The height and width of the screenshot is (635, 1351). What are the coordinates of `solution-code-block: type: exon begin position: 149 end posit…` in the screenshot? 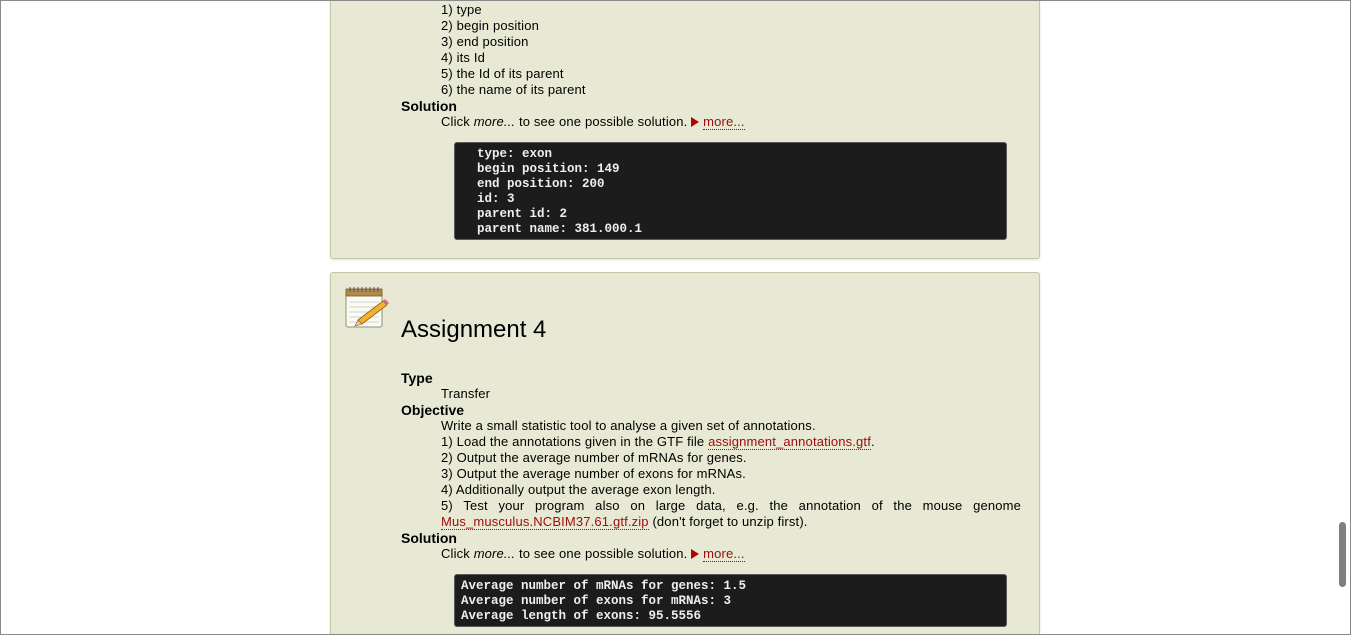 It's located at (730, 191).